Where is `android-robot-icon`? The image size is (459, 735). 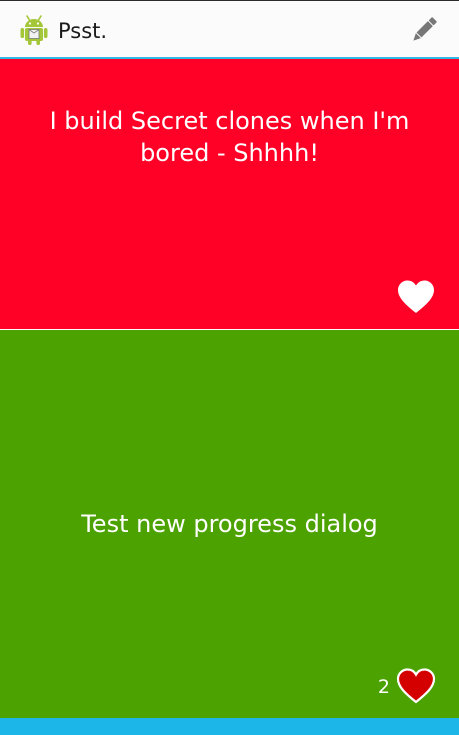 android-robot-icon is located at coordinates (34, 30).